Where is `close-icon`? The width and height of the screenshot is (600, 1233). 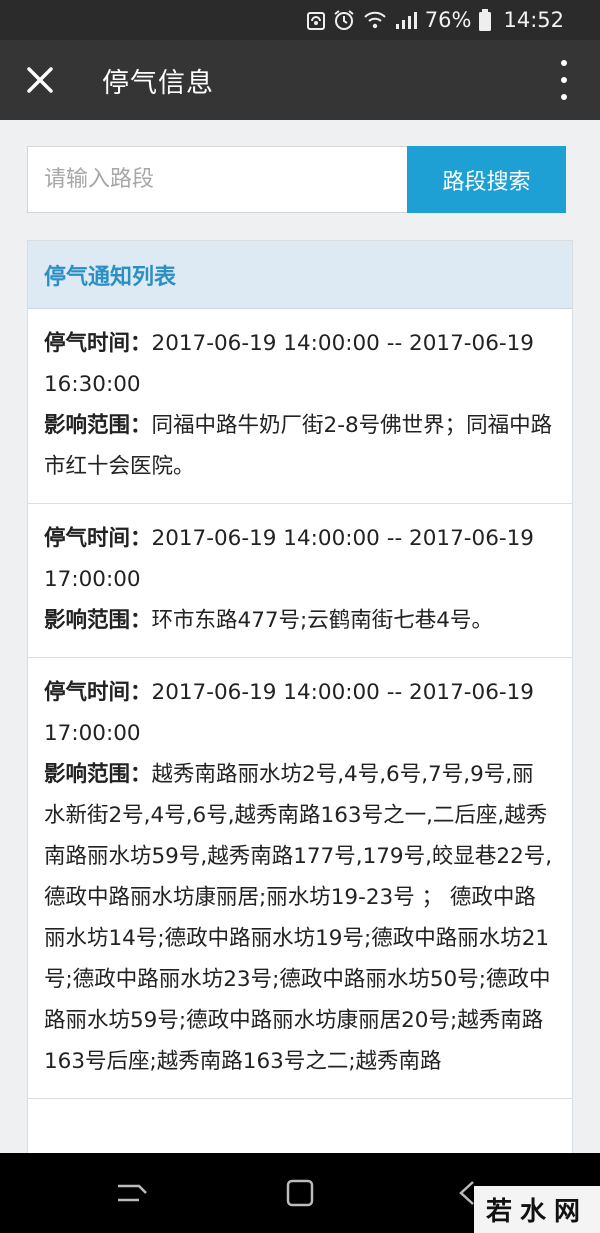 close-icon is located at coordinates (40, 80).